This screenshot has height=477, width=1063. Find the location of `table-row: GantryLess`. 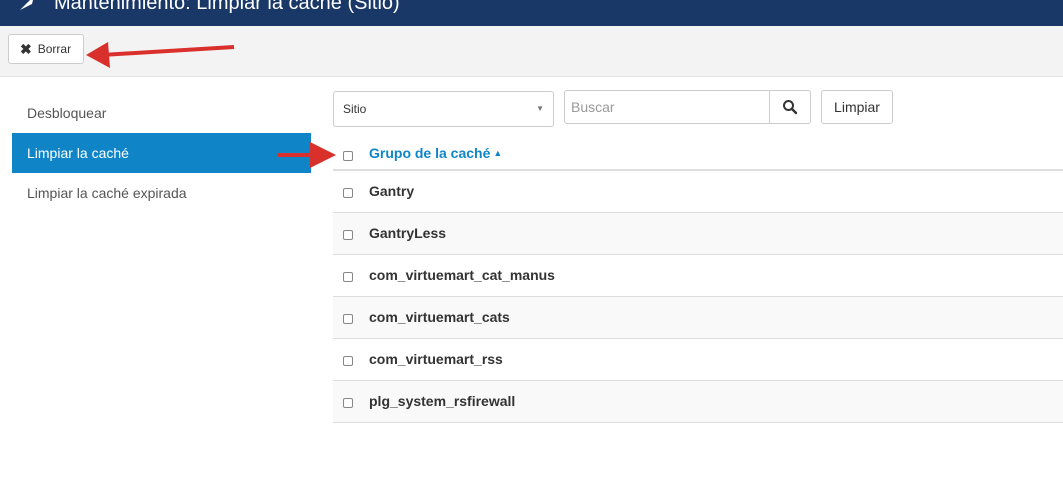

table-row: GantryLess is located at coordinates (698, 234).